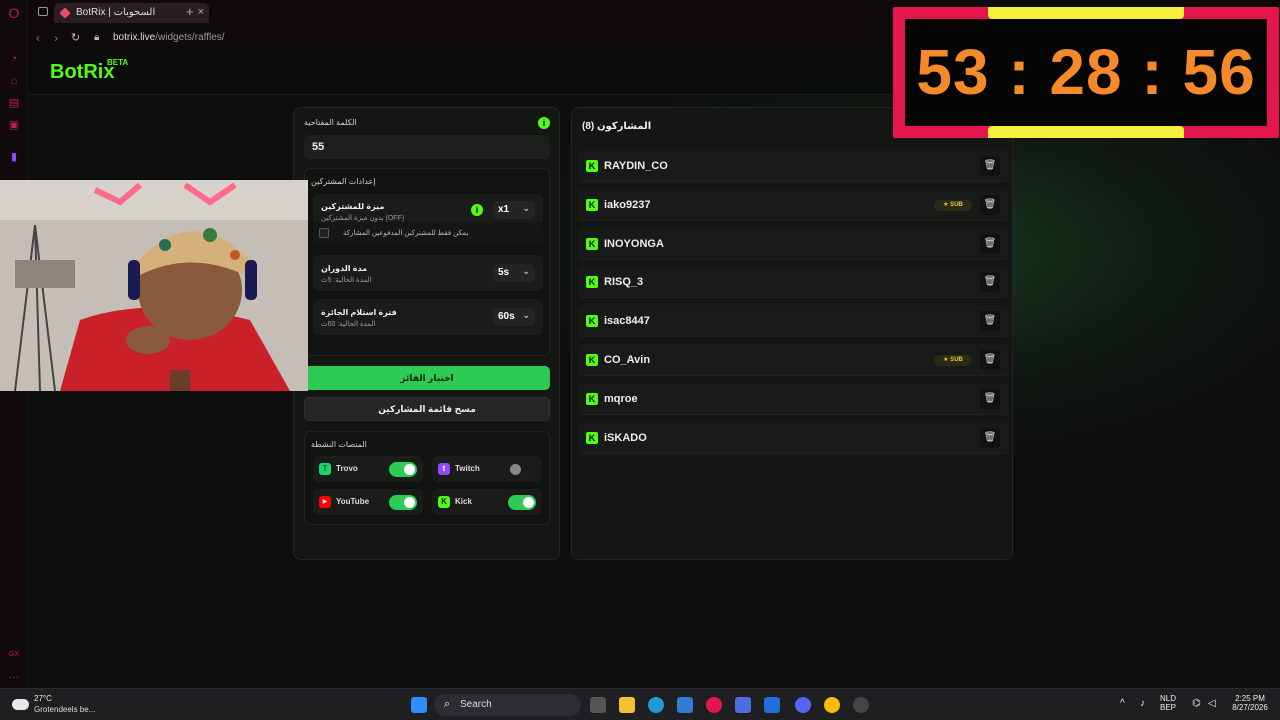 The image size is (1280, 720). I want to click on clock: 2:25 PM 8/27/2026, so click(1250, 703).